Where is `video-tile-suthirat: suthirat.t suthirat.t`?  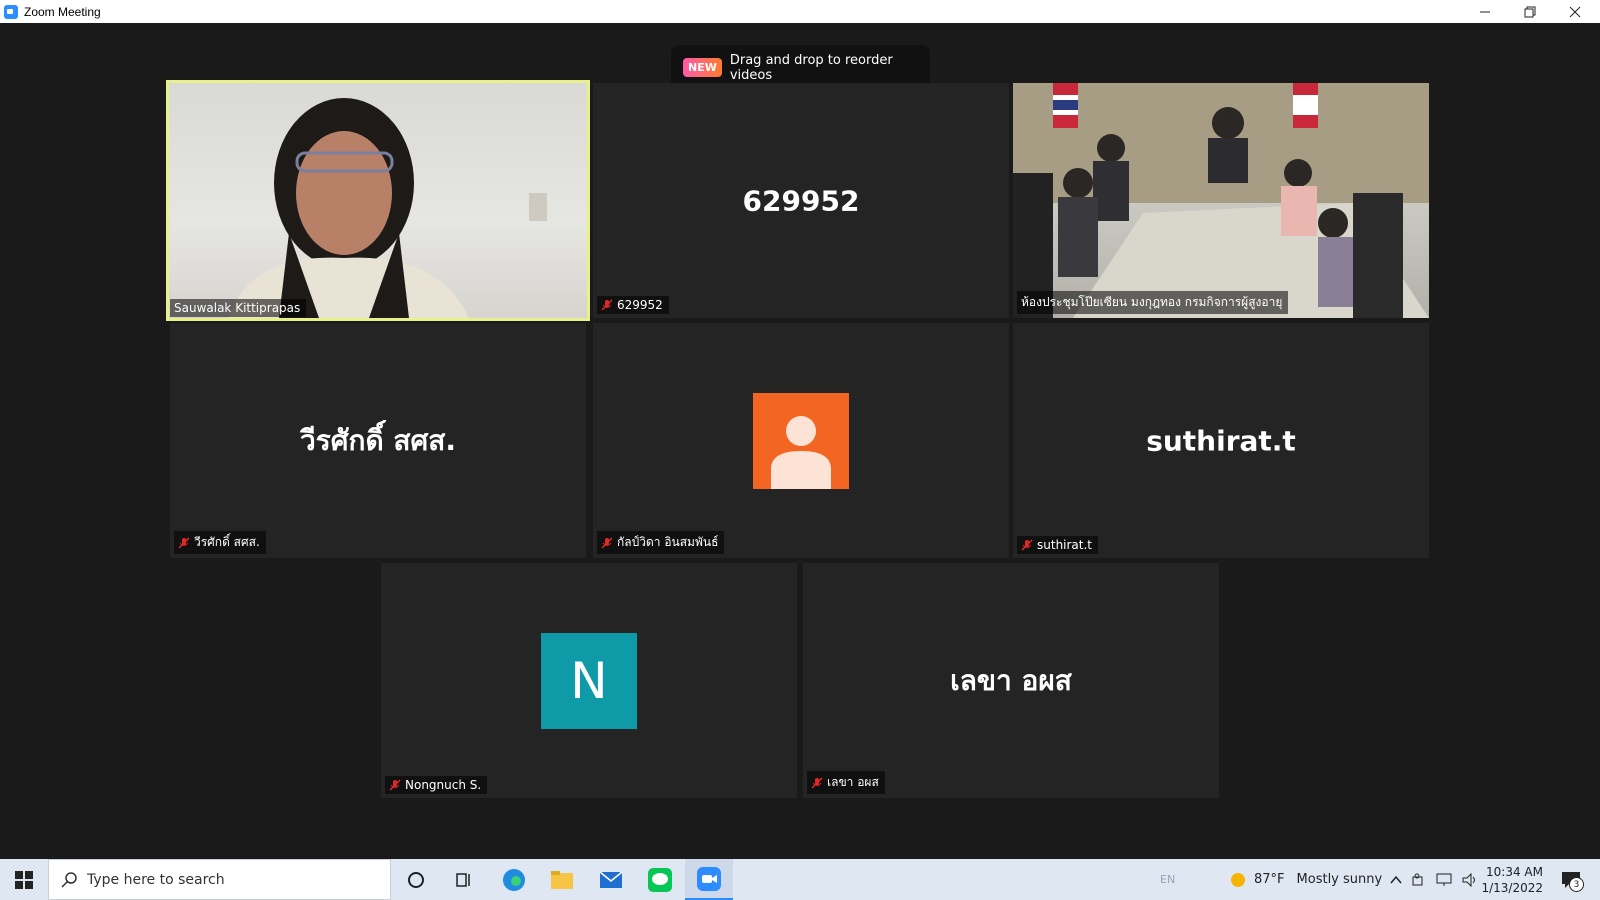 video-tile-suthirat: suthirat.t suthirat.t is located at coordinates (1221, 440).